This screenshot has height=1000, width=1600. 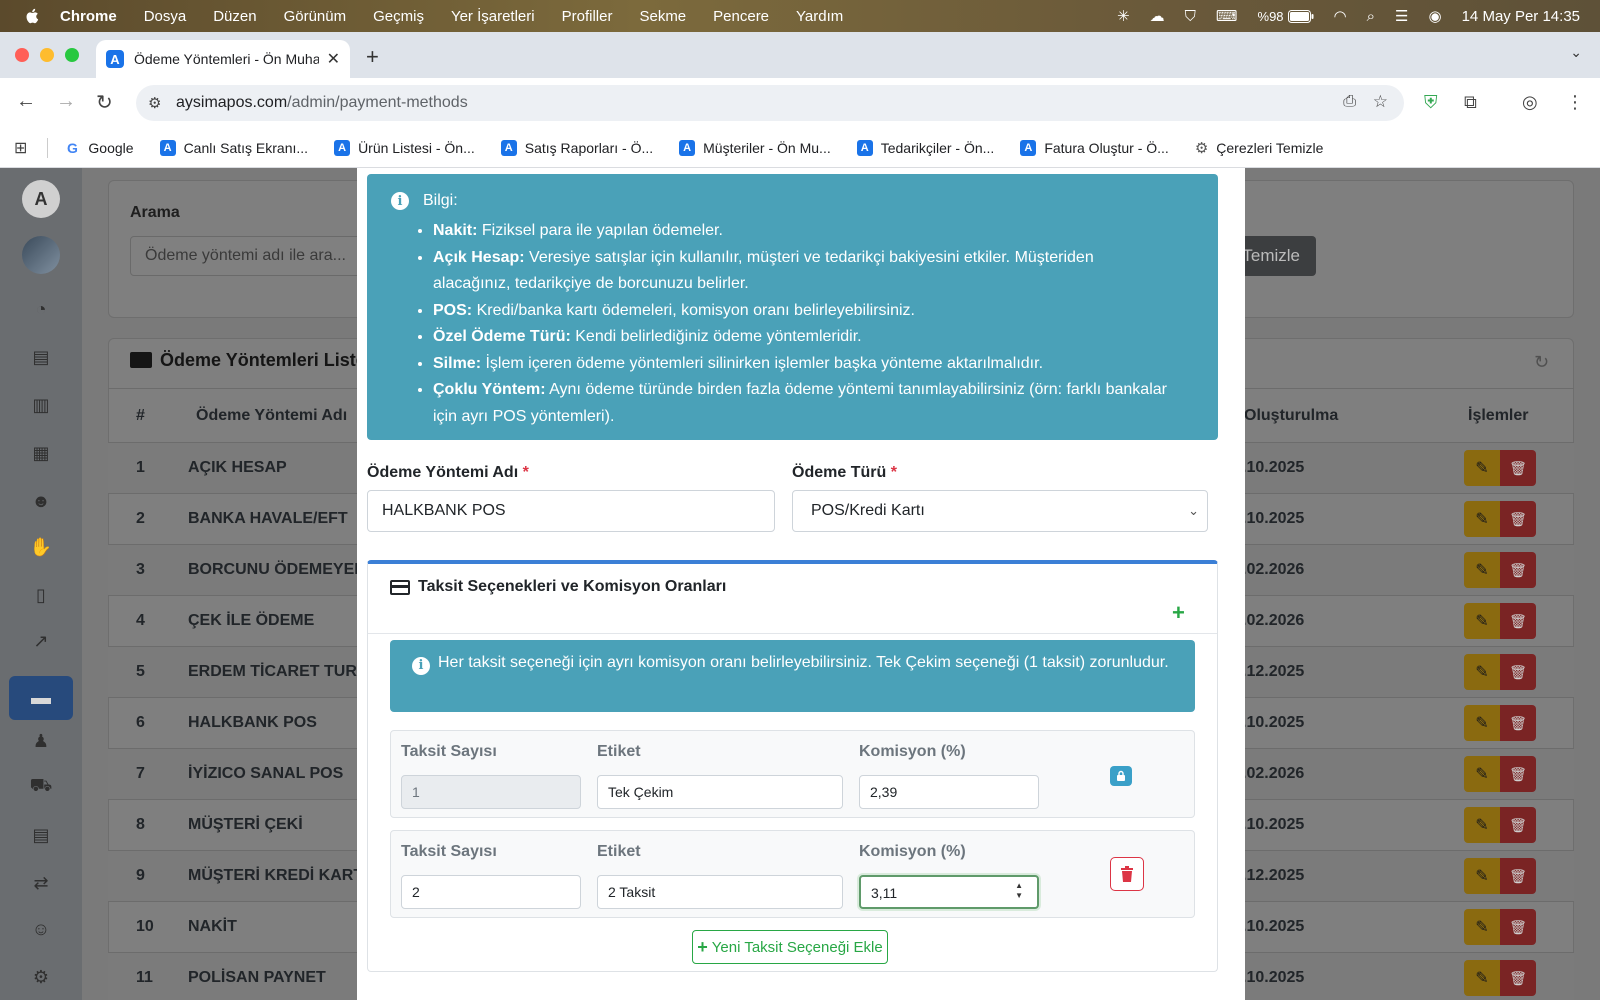 What do you see at coordinates (154, 103) in the screenshot?
I see `site-settings-icon: ⚙` at bounding box center [154, 103].